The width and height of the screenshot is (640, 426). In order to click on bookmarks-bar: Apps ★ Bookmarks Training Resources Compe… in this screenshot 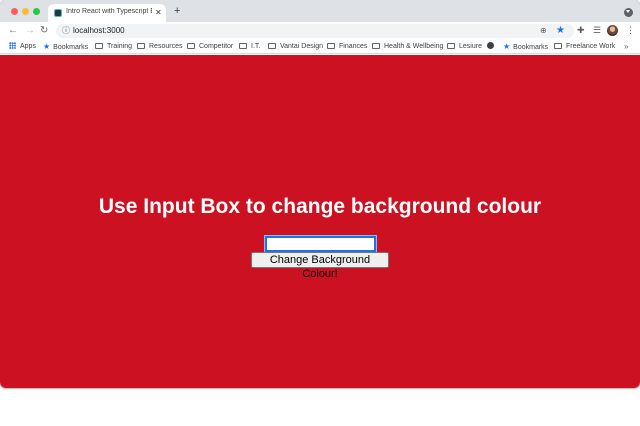, I will do `click(320, 46)`.